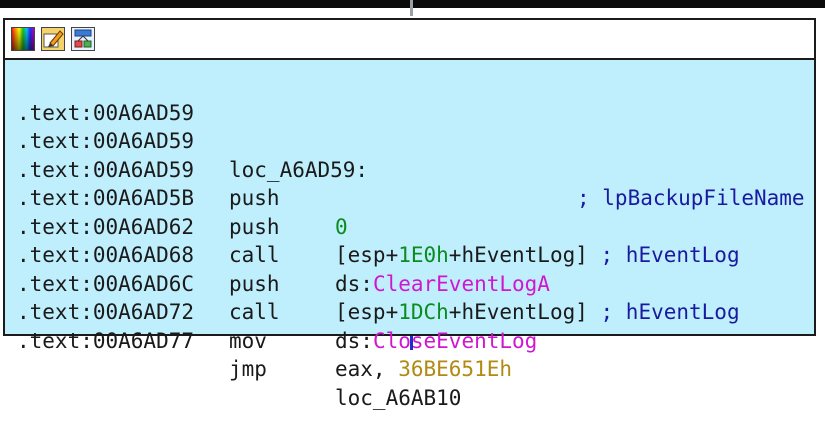 Image resolution: width=825 pixels, height=441 pixels. I want to click on operands: eax, 36BE651Eh, so click(423, 369).